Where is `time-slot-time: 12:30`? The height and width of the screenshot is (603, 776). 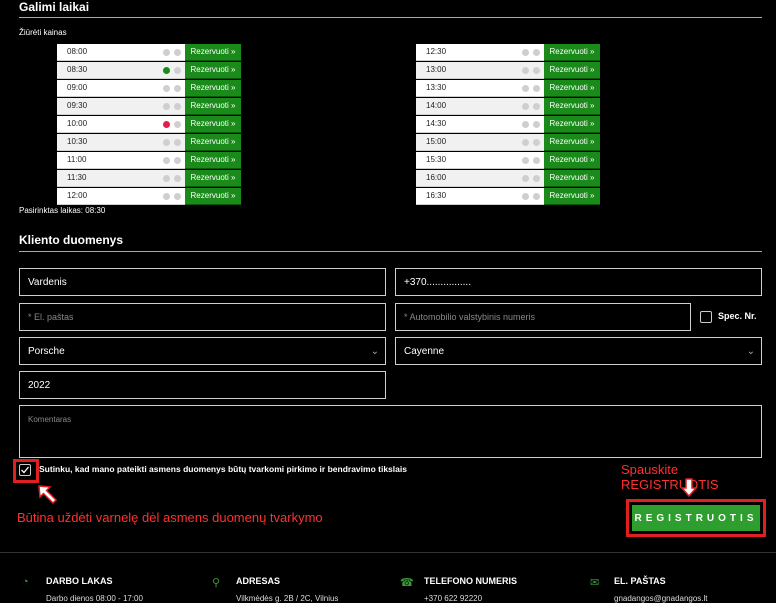 time-slot-time: 12:30 is located at coordinates (436, 51).